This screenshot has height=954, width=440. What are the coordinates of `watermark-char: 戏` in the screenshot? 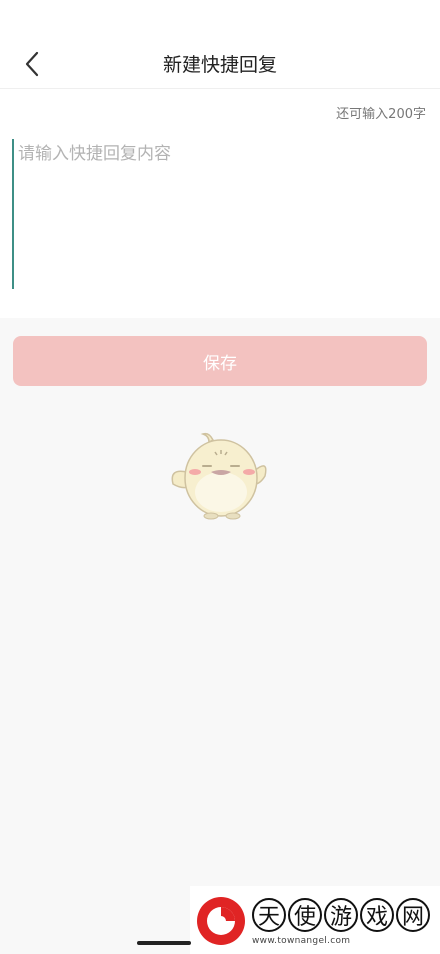 It's located at (377, 915).